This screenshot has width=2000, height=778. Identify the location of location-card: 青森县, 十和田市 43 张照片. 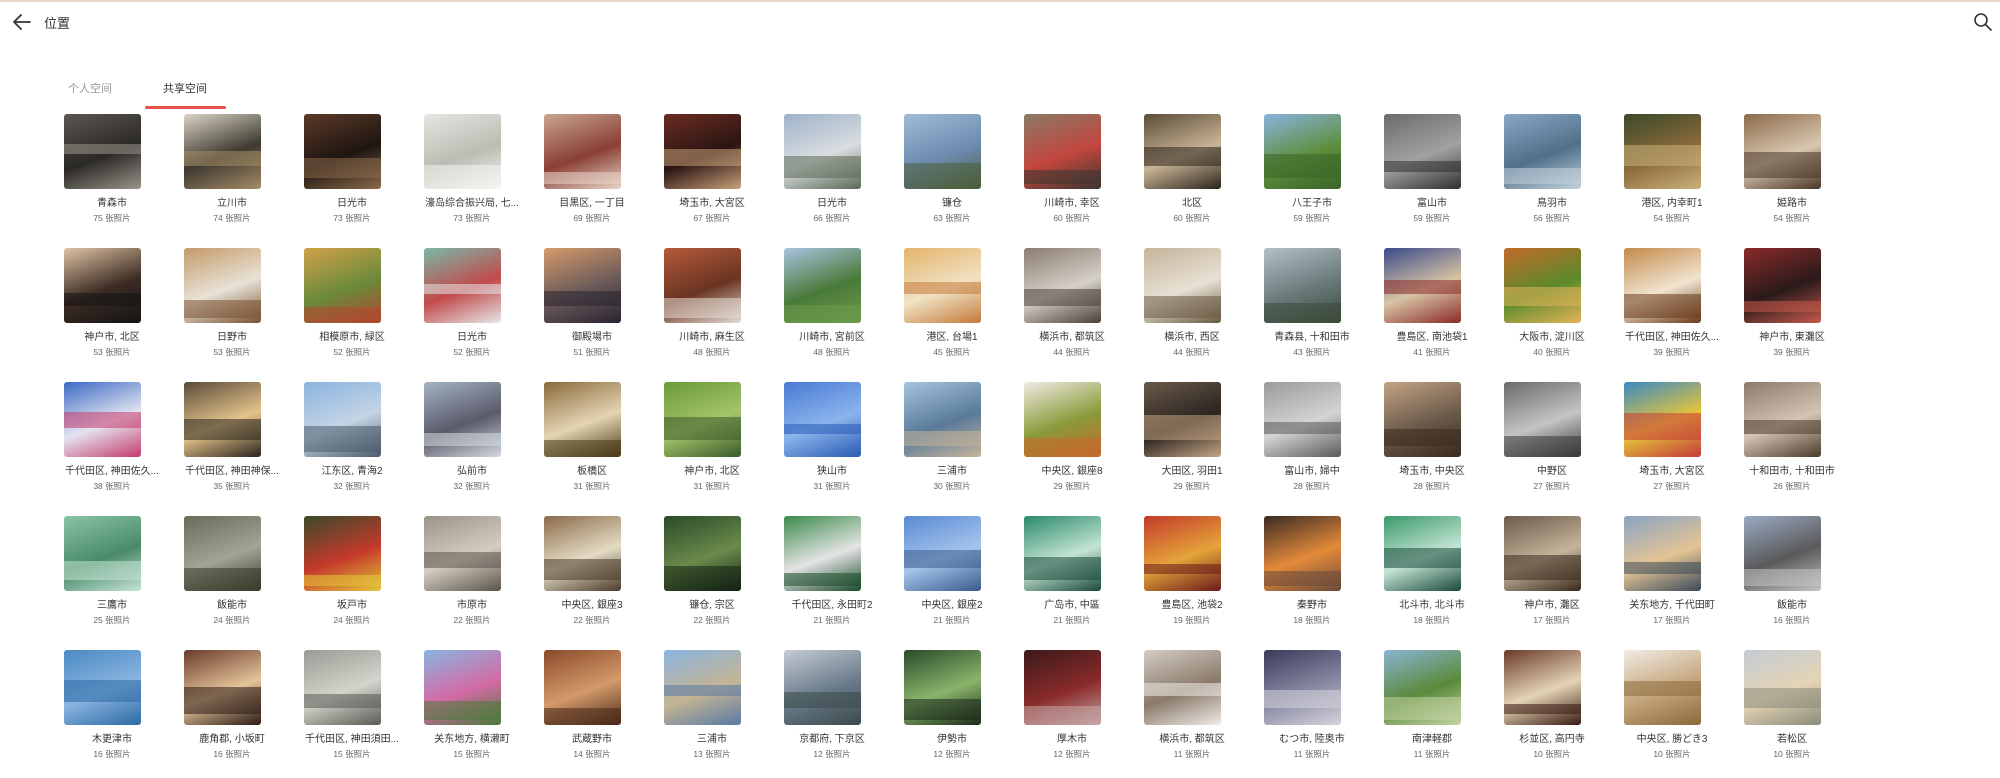
(1312, 312).